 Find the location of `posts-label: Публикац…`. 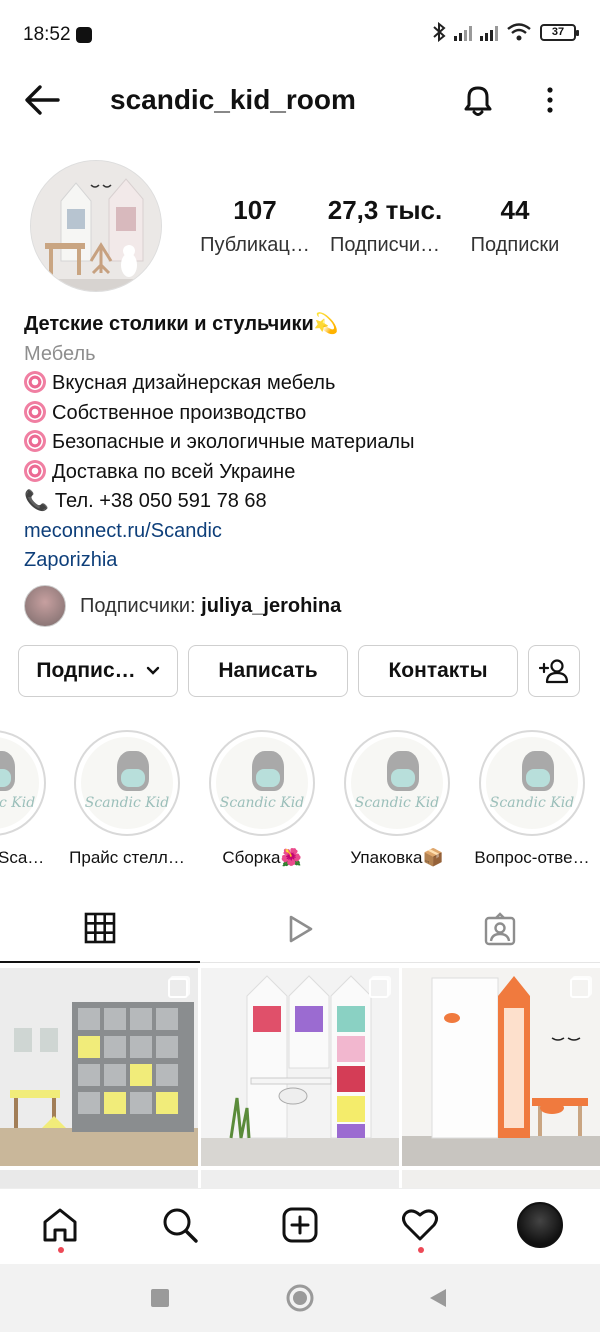

posts-label: Публикац… is located at coordinates (255, 245).